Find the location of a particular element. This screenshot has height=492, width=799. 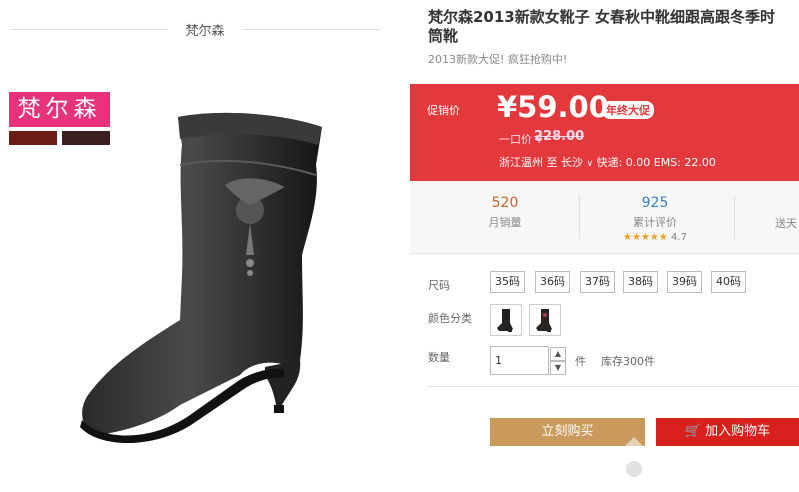

color-label: 颜色分类 is located at coordinates (450, 318).